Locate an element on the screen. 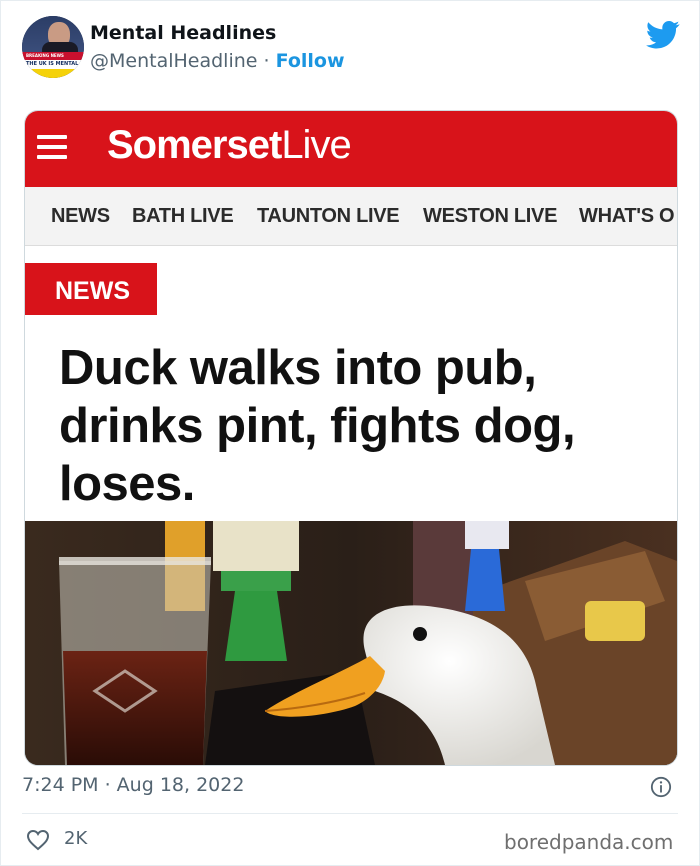 The width and height of the screenshot is (700, 866). hamburger-menu-icon is located at coordinates (52, 148).